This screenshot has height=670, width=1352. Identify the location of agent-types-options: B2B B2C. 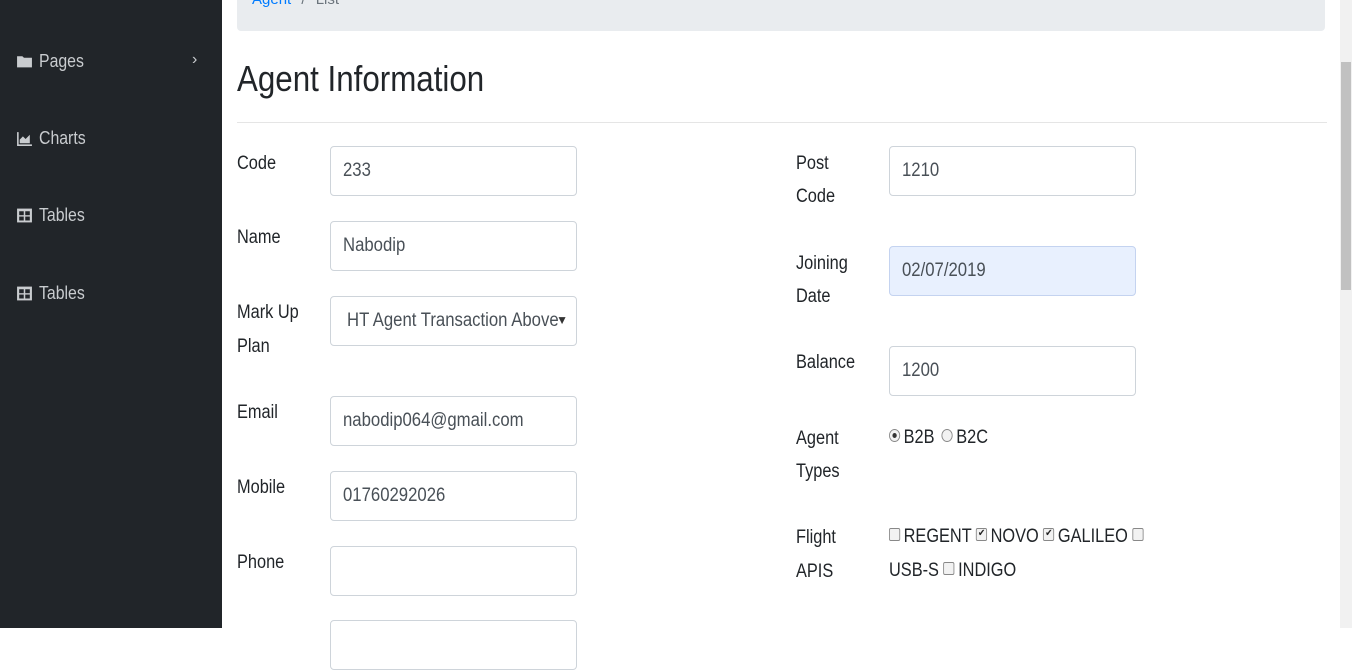
(938, 437).